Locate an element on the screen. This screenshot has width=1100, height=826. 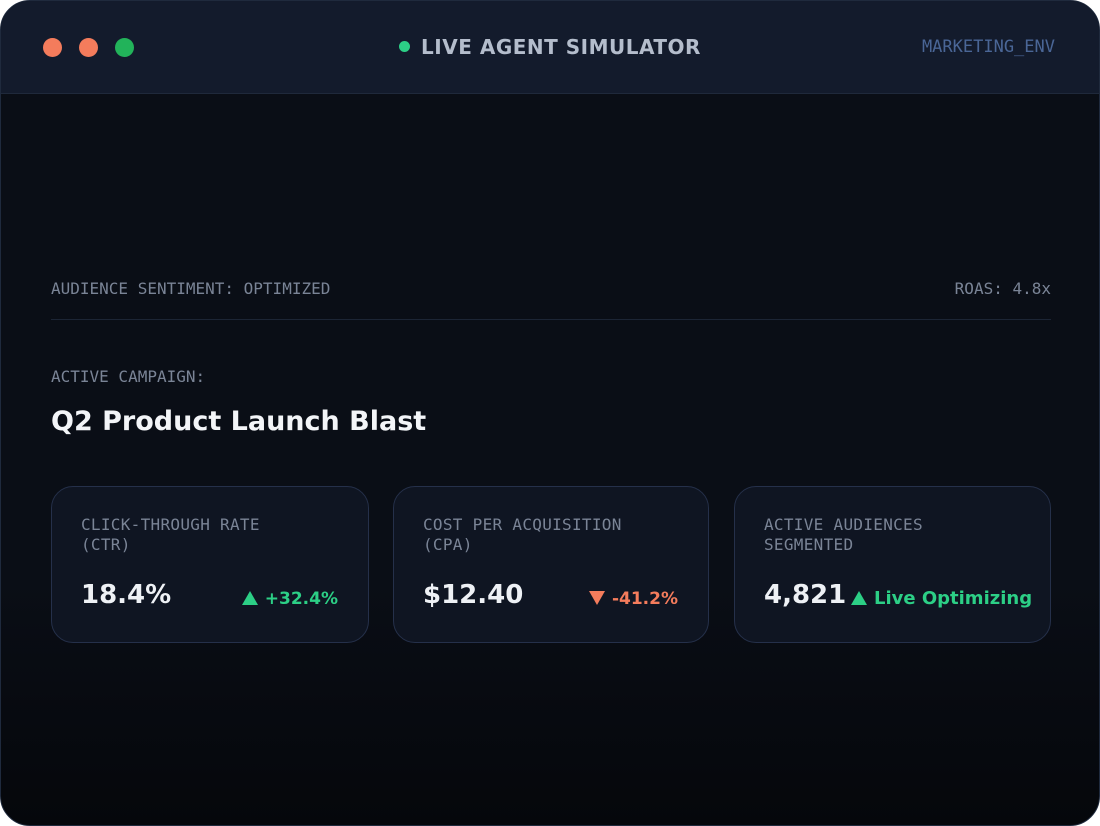
metric-delta-text: -41.2% is located at coordinates (644, 599).